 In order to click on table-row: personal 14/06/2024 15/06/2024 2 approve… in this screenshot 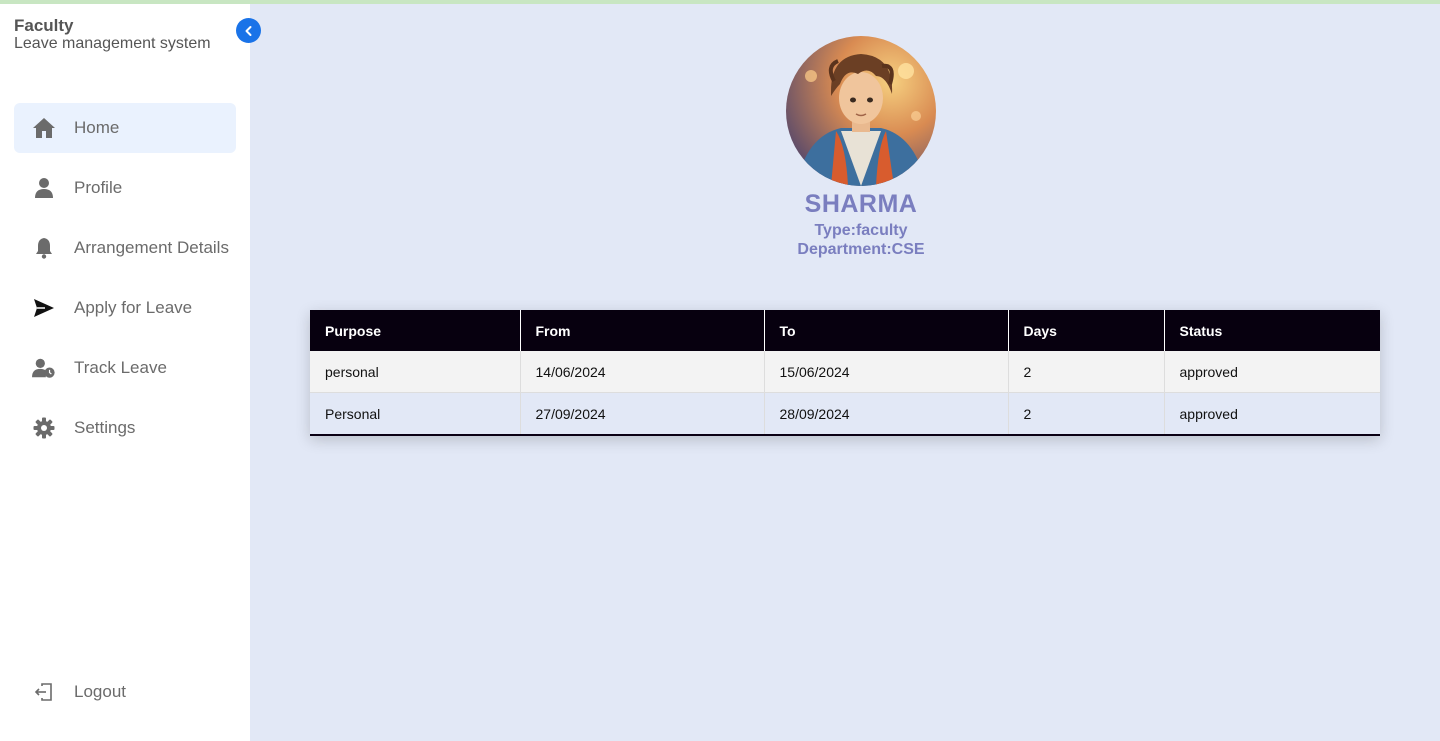, I will do `click(845, 372)`.